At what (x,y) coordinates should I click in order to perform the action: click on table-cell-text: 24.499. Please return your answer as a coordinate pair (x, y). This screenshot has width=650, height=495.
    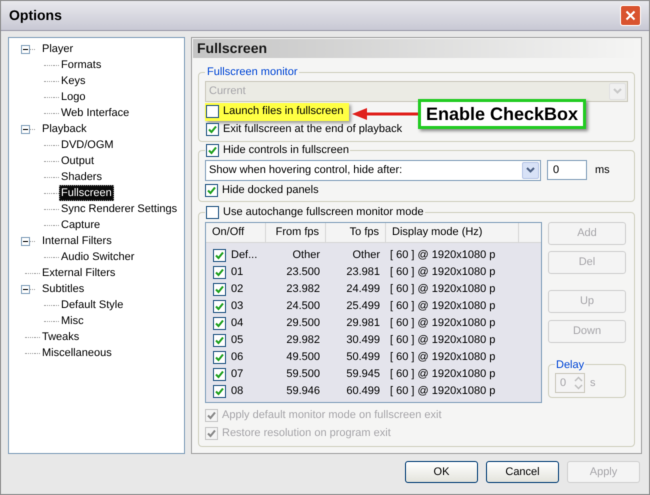
    Looking at the image, I should click on (363, 289).